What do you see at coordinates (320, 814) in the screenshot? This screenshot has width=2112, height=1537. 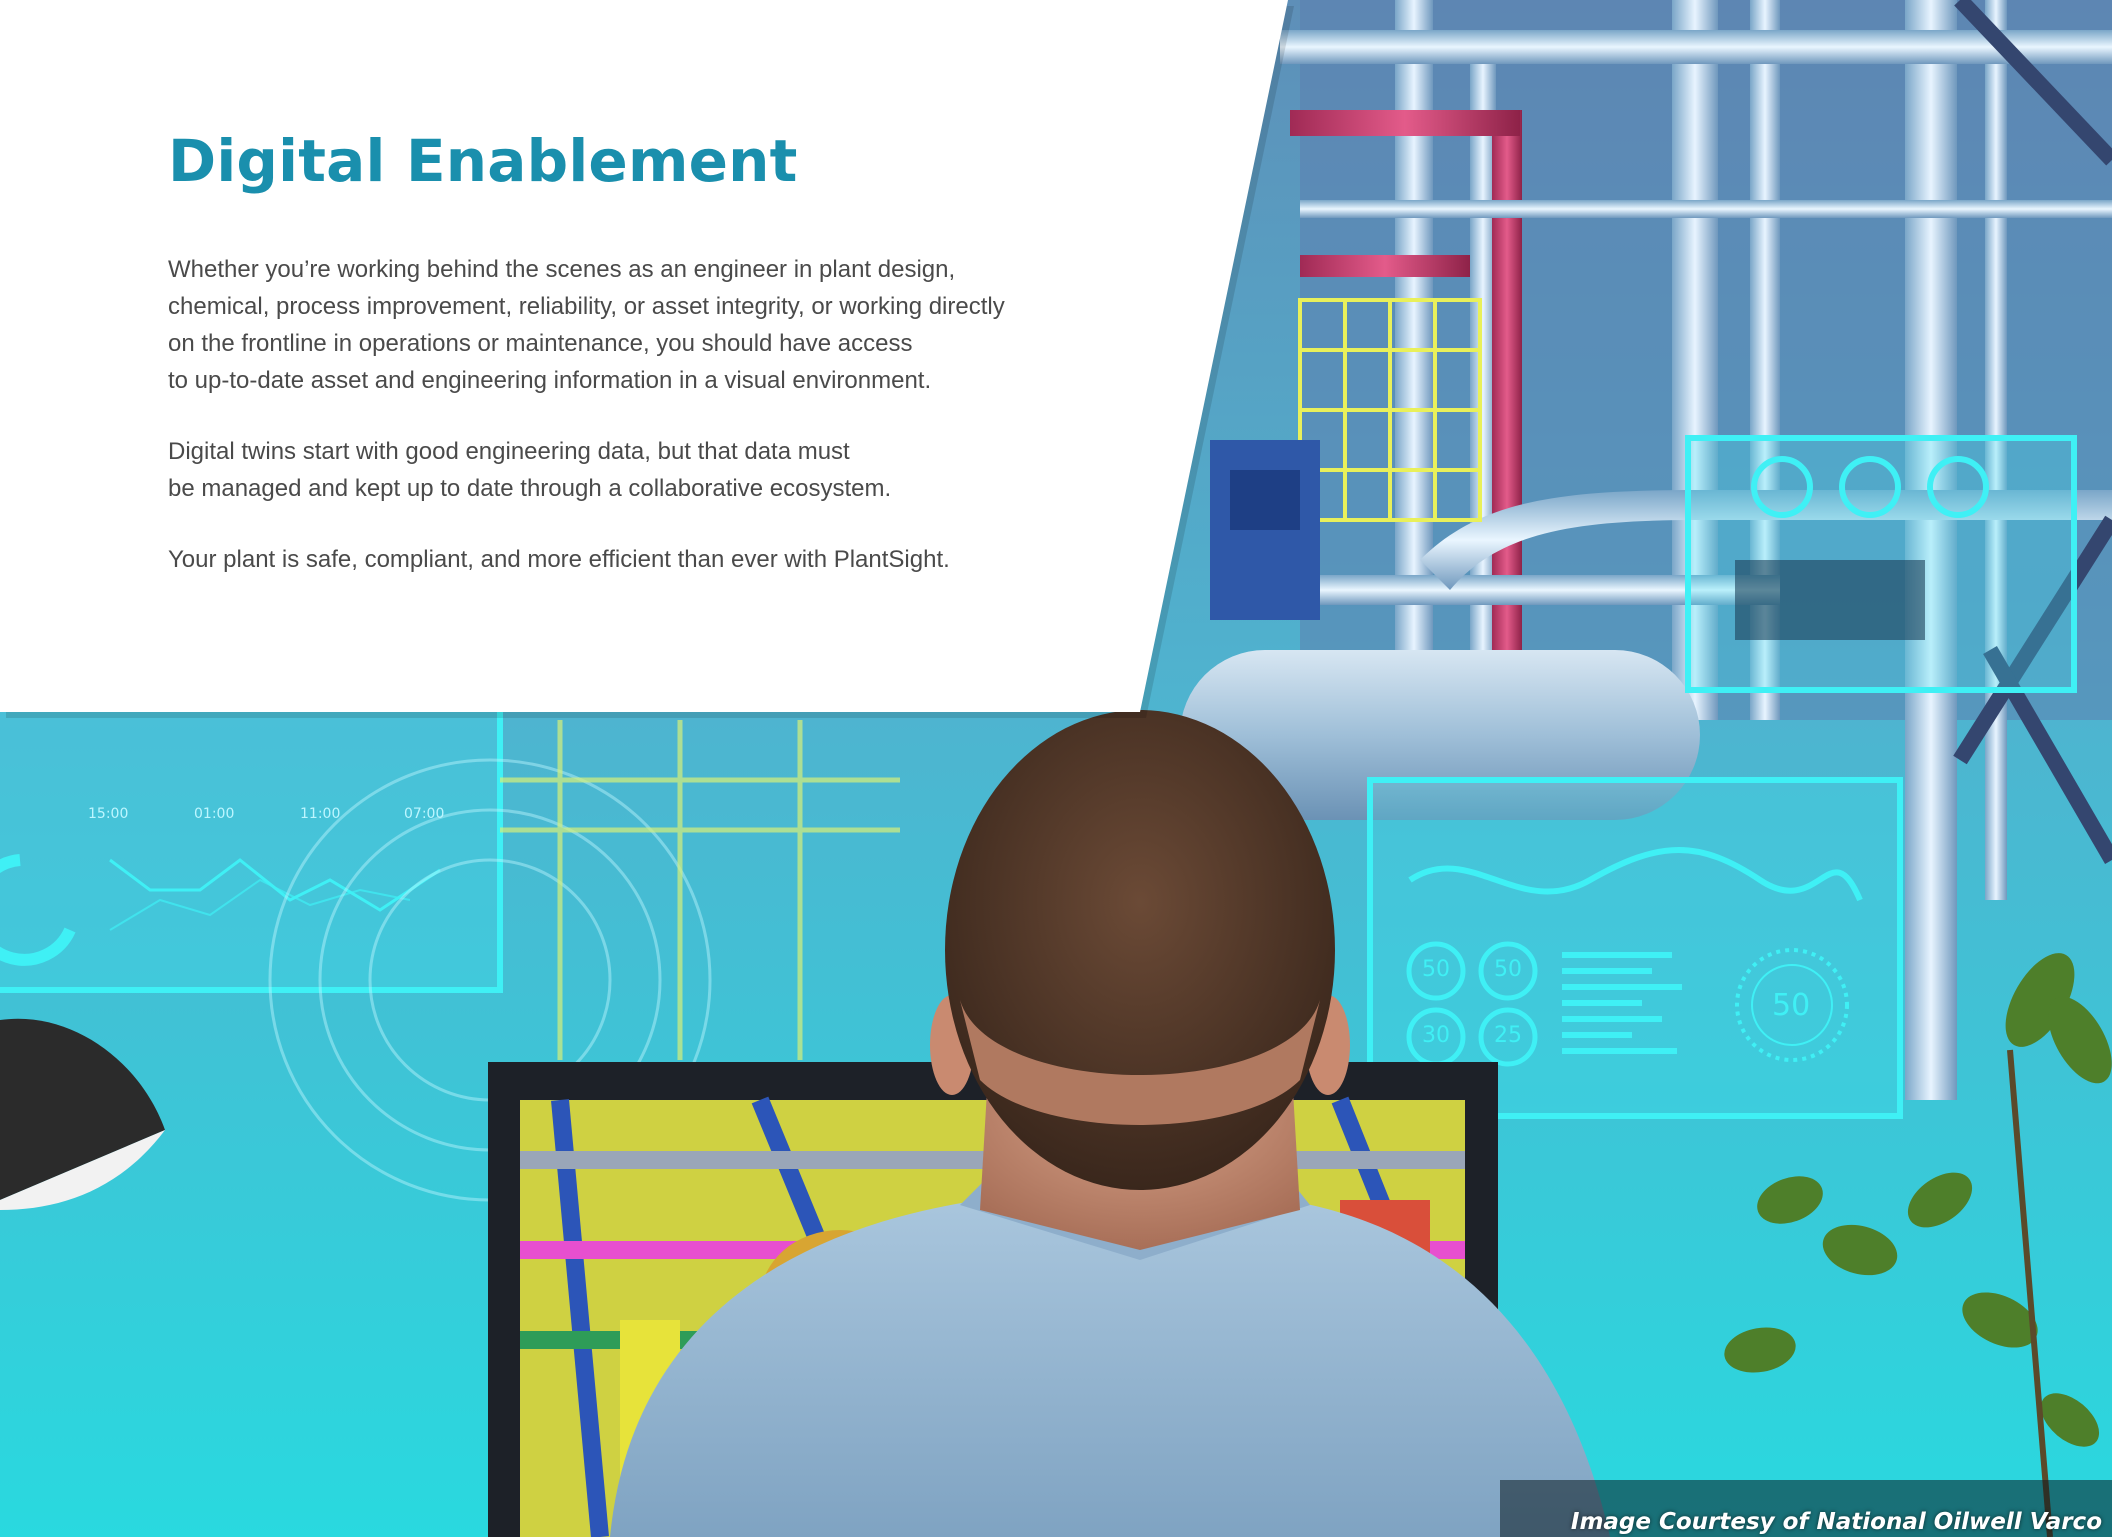 I see `hud-axis-tick-3: 11:00` at bounding box center [320, 814].